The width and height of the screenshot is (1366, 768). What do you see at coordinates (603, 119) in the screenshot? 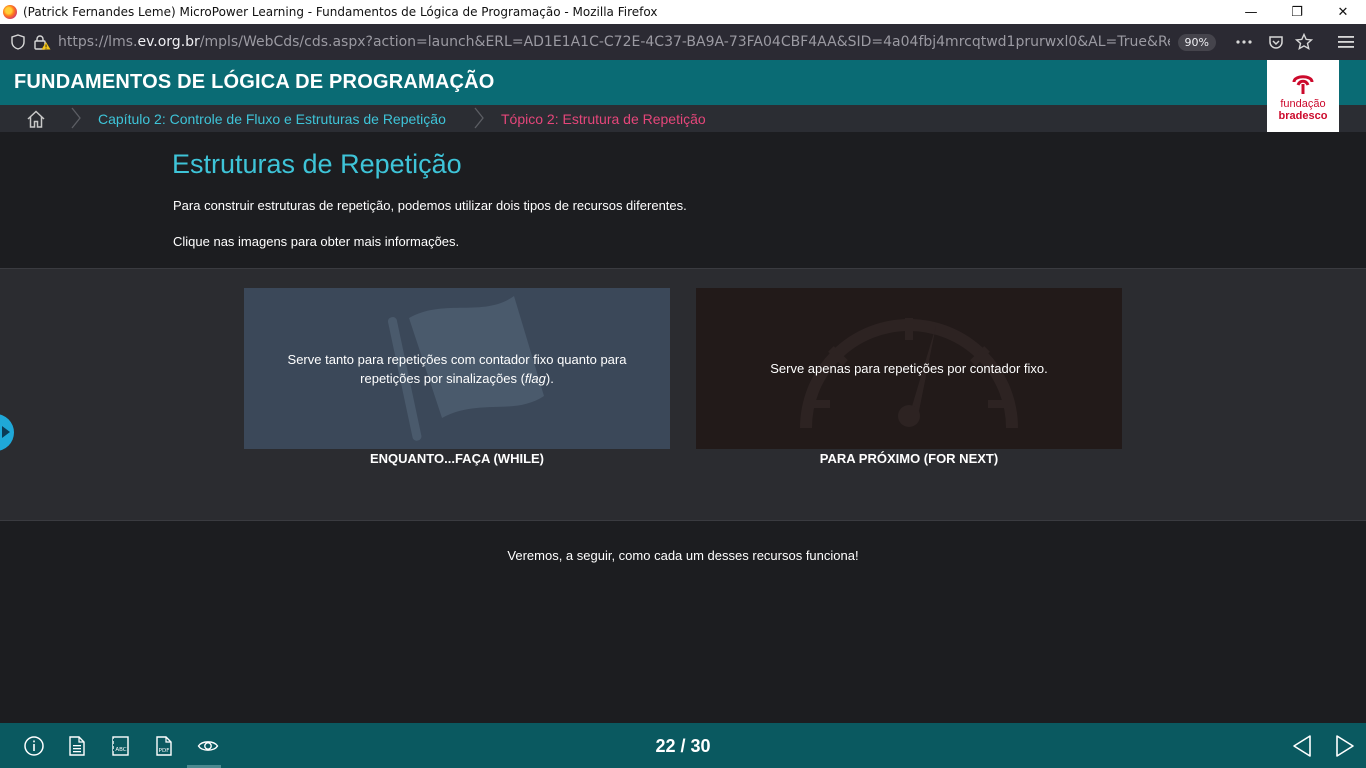
I see `breadcrumb-topic-link: Tópico 2: Estrutura de Repetição` at bounding box center [603, 119].